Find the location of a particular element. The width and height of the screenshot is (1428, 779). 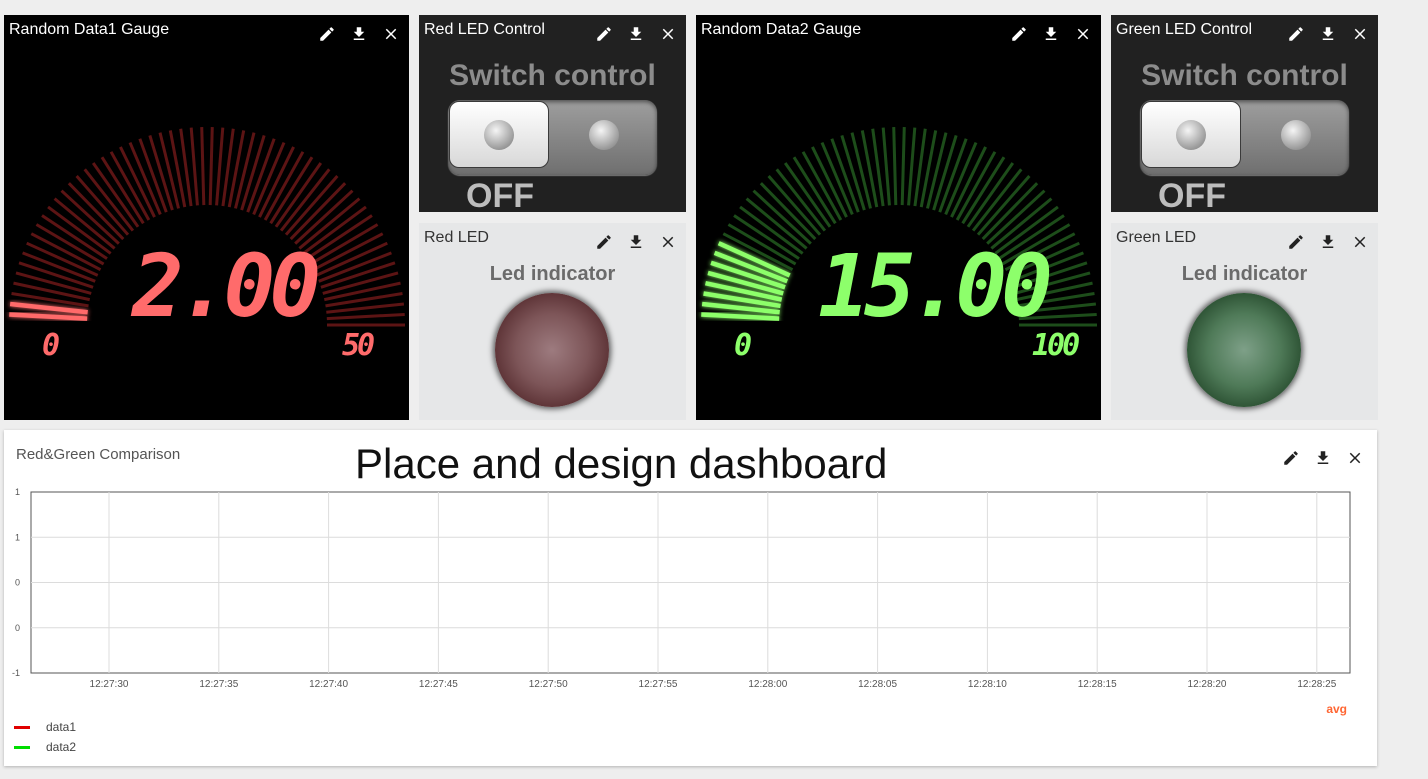

legend-label: data2 is located at coordinates (61, 747).